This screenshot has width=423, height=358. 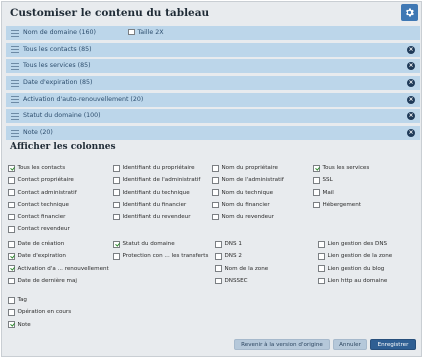 I want to click on column-option: Lien http au domaine, so click(x=352, y=281).